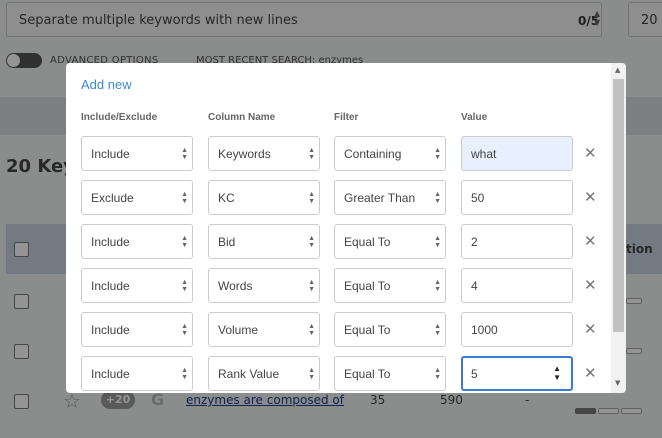  Describe the element at coordinates (557, 373) in the screenshot. I see `number-stepper-icon: ▲ ▼` at that location.